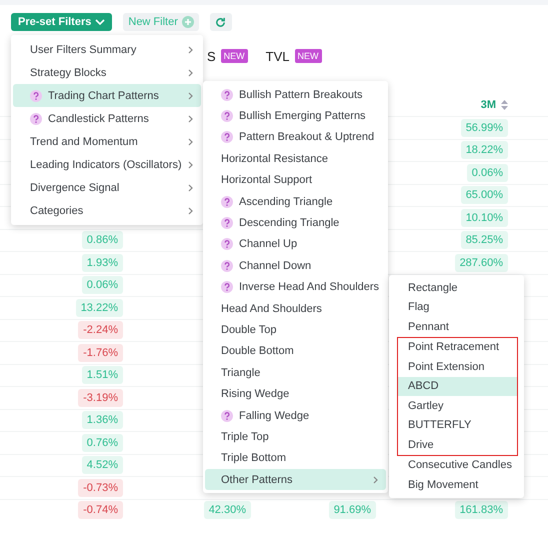 This screenshot has height=540, width=548. What do you see at coordinates (188, 22) in the screenshot?
I see `plus-icon` at bounding box center [188, 22].